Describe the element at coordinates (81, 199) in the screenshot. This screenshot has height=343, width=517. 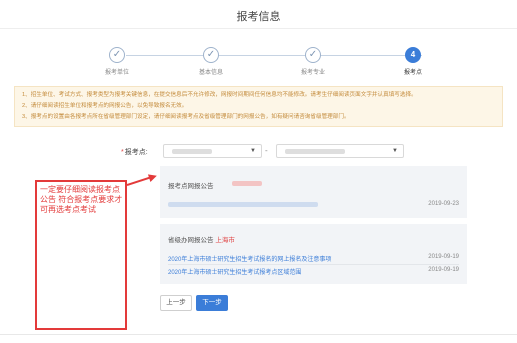
I see `annotation-text: 一定要仔细阅读报考点公告 符合报考点要求才可再选考点考试` at that location.